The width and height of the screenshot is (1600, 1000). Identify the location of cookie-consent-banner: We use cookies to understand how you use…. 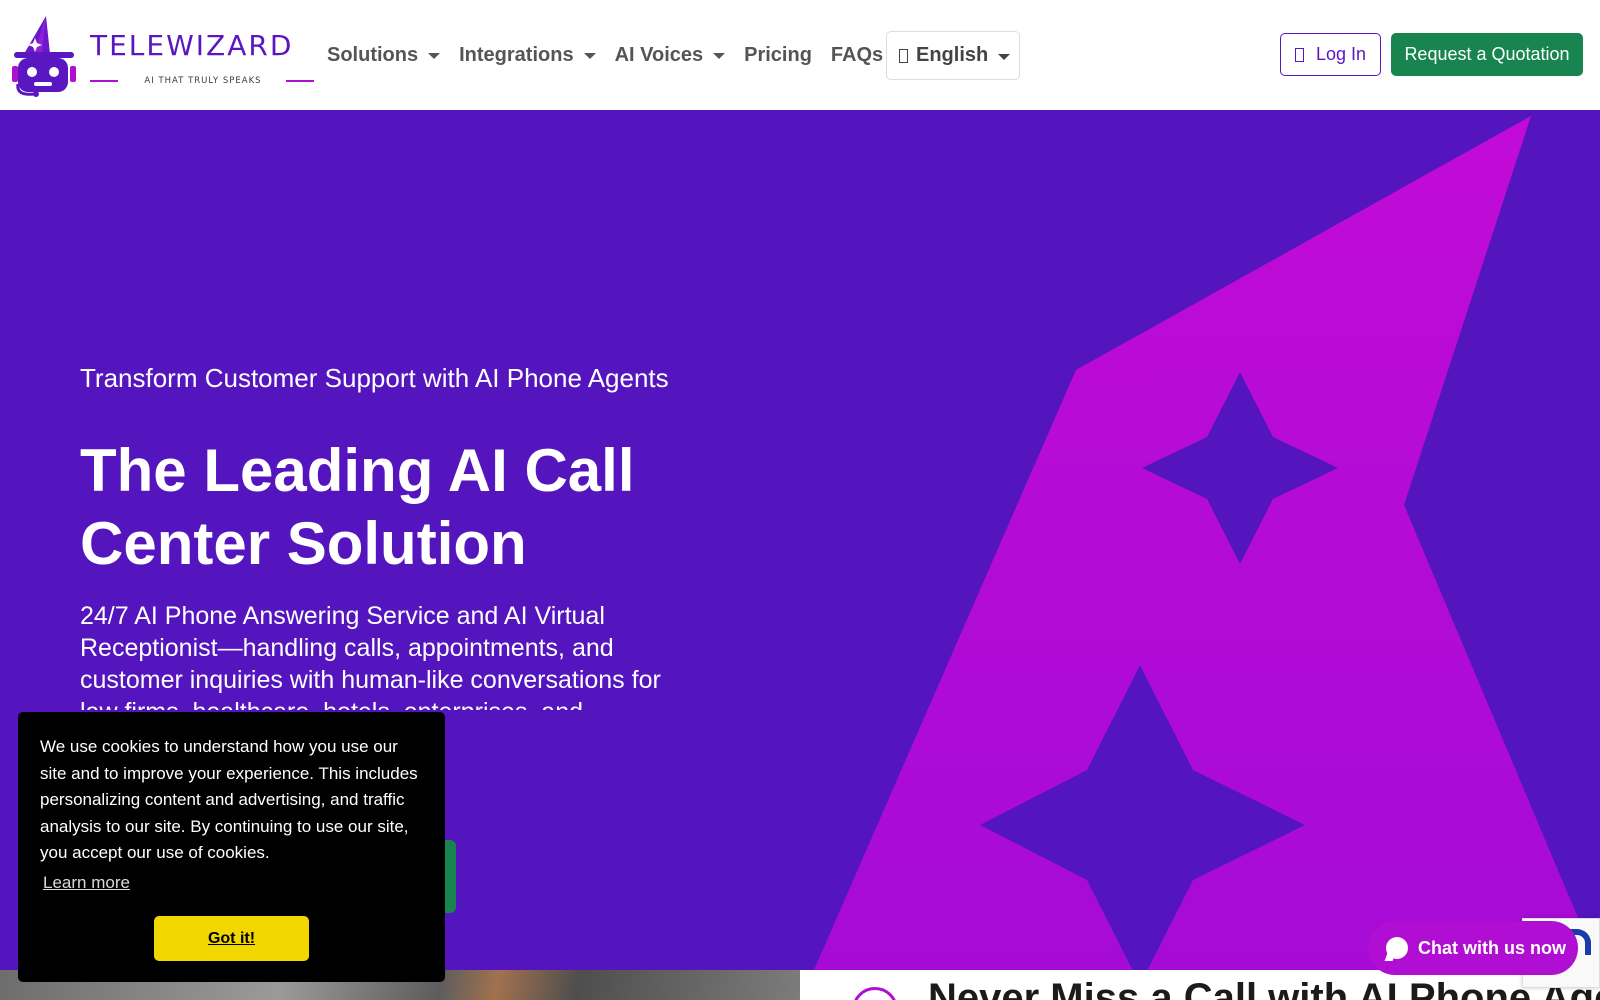
(231, 847).